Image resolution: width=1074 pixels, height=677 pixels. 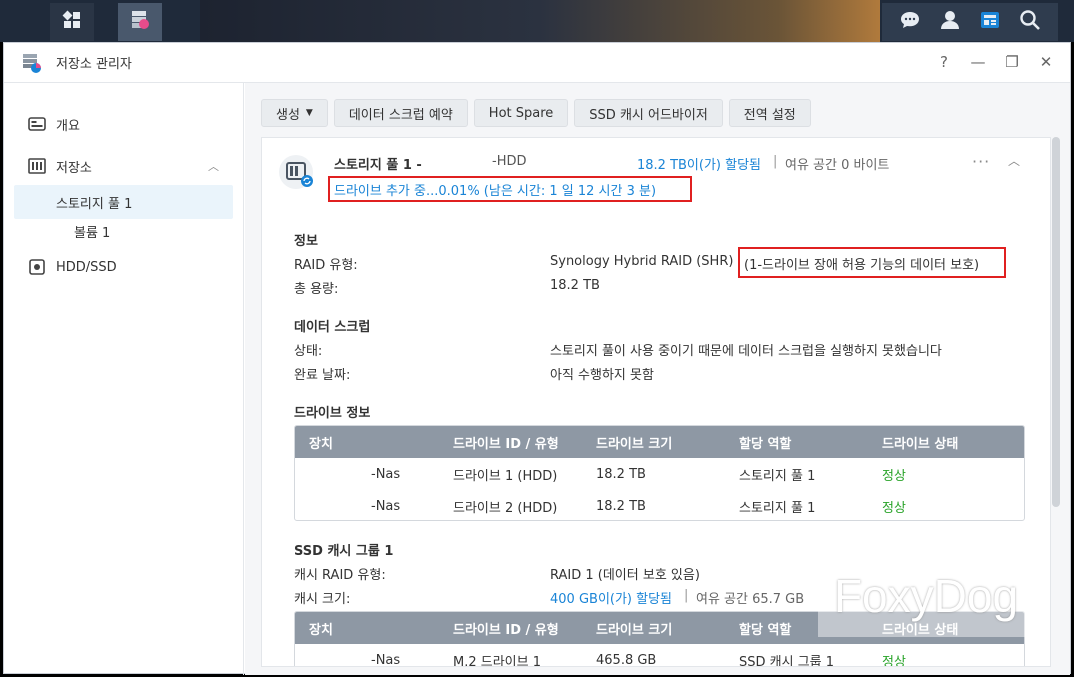 What do you see at coordinates (862, 265) in the screenshot?
I see `raid-note: (1-드라이브 장애 허용 기능의 데이터 보호)` at bounding box center [862, 265].